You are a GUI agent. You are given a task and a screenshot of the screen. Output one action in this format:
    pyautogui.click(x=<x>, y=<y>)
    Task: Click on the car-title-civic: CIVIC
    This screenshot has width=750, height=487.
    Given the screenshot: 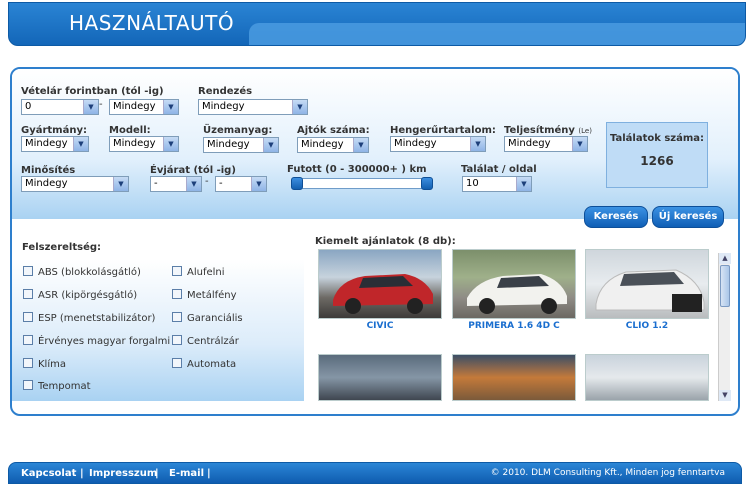 What is the action you would take?
    pyautogui.click(x=380, y=326)
    